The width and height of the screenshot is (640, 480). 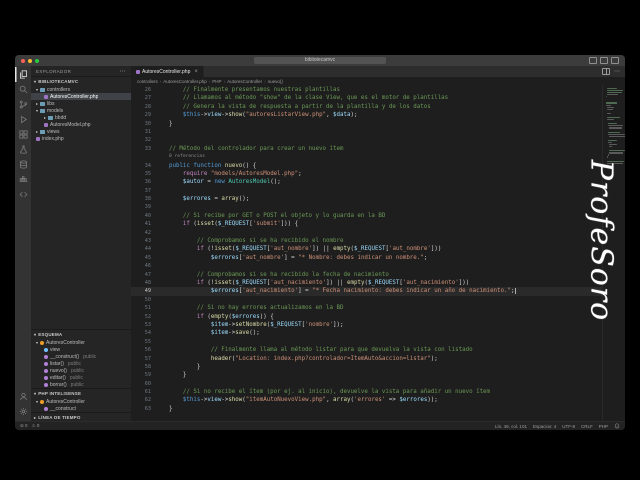 I want to click on code-line: 39, so click(x=367, y=207).